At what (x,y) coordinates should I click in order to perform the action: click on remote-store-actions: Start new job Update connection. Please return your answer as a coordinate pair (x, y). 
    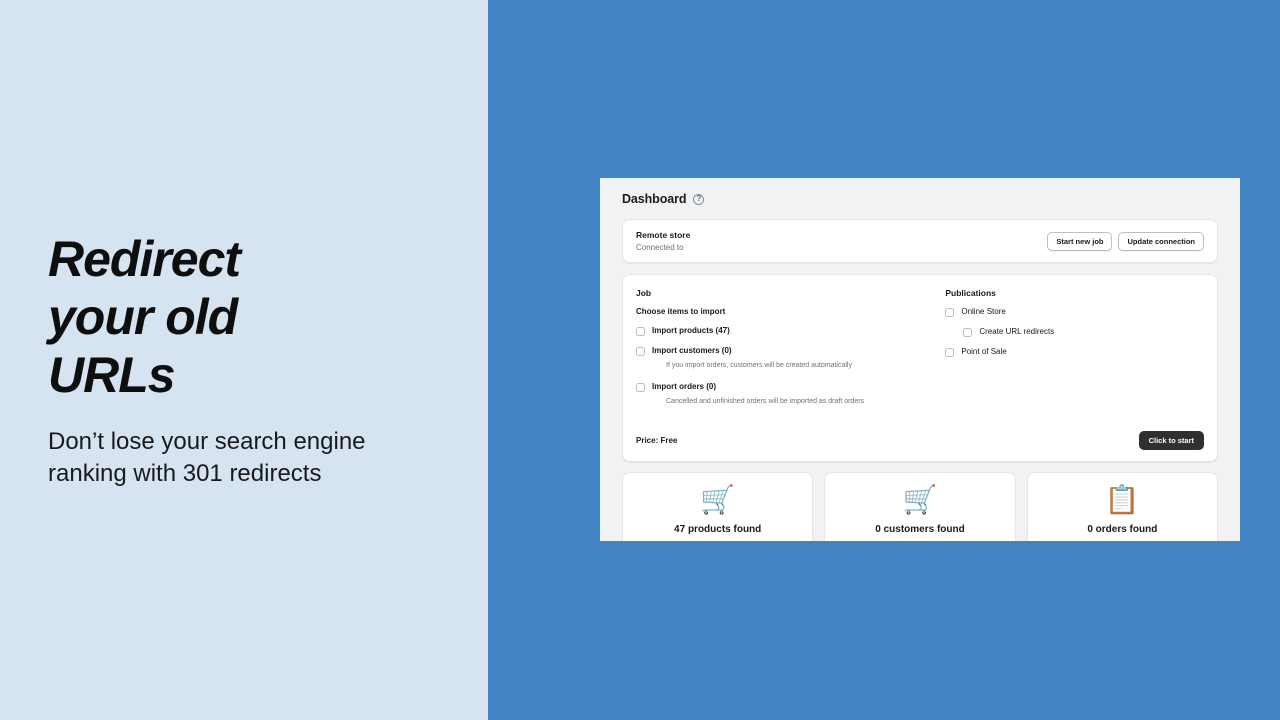
    Looking at the image, I should click on (1125, 241).